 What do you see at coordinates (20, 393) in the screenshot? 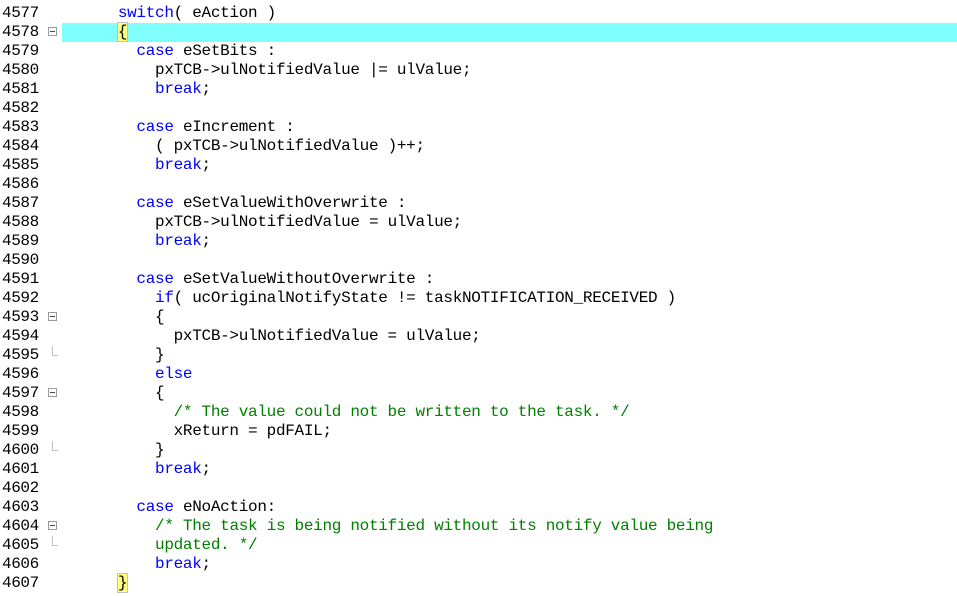
I see `line-number: 4597` at bounding box center [20, 393].